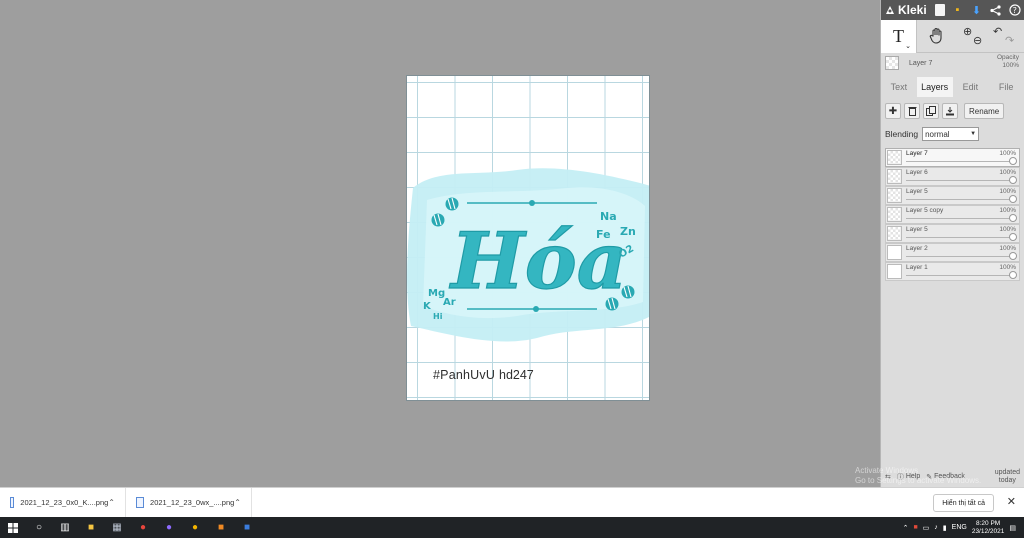 Image resolution: width=1024 pixels, height=538 pixels. What do you see at coordinates (1012, 528) in the screenshot?
I see `notification-icon: ▤` at bounding box center [1012, 528].